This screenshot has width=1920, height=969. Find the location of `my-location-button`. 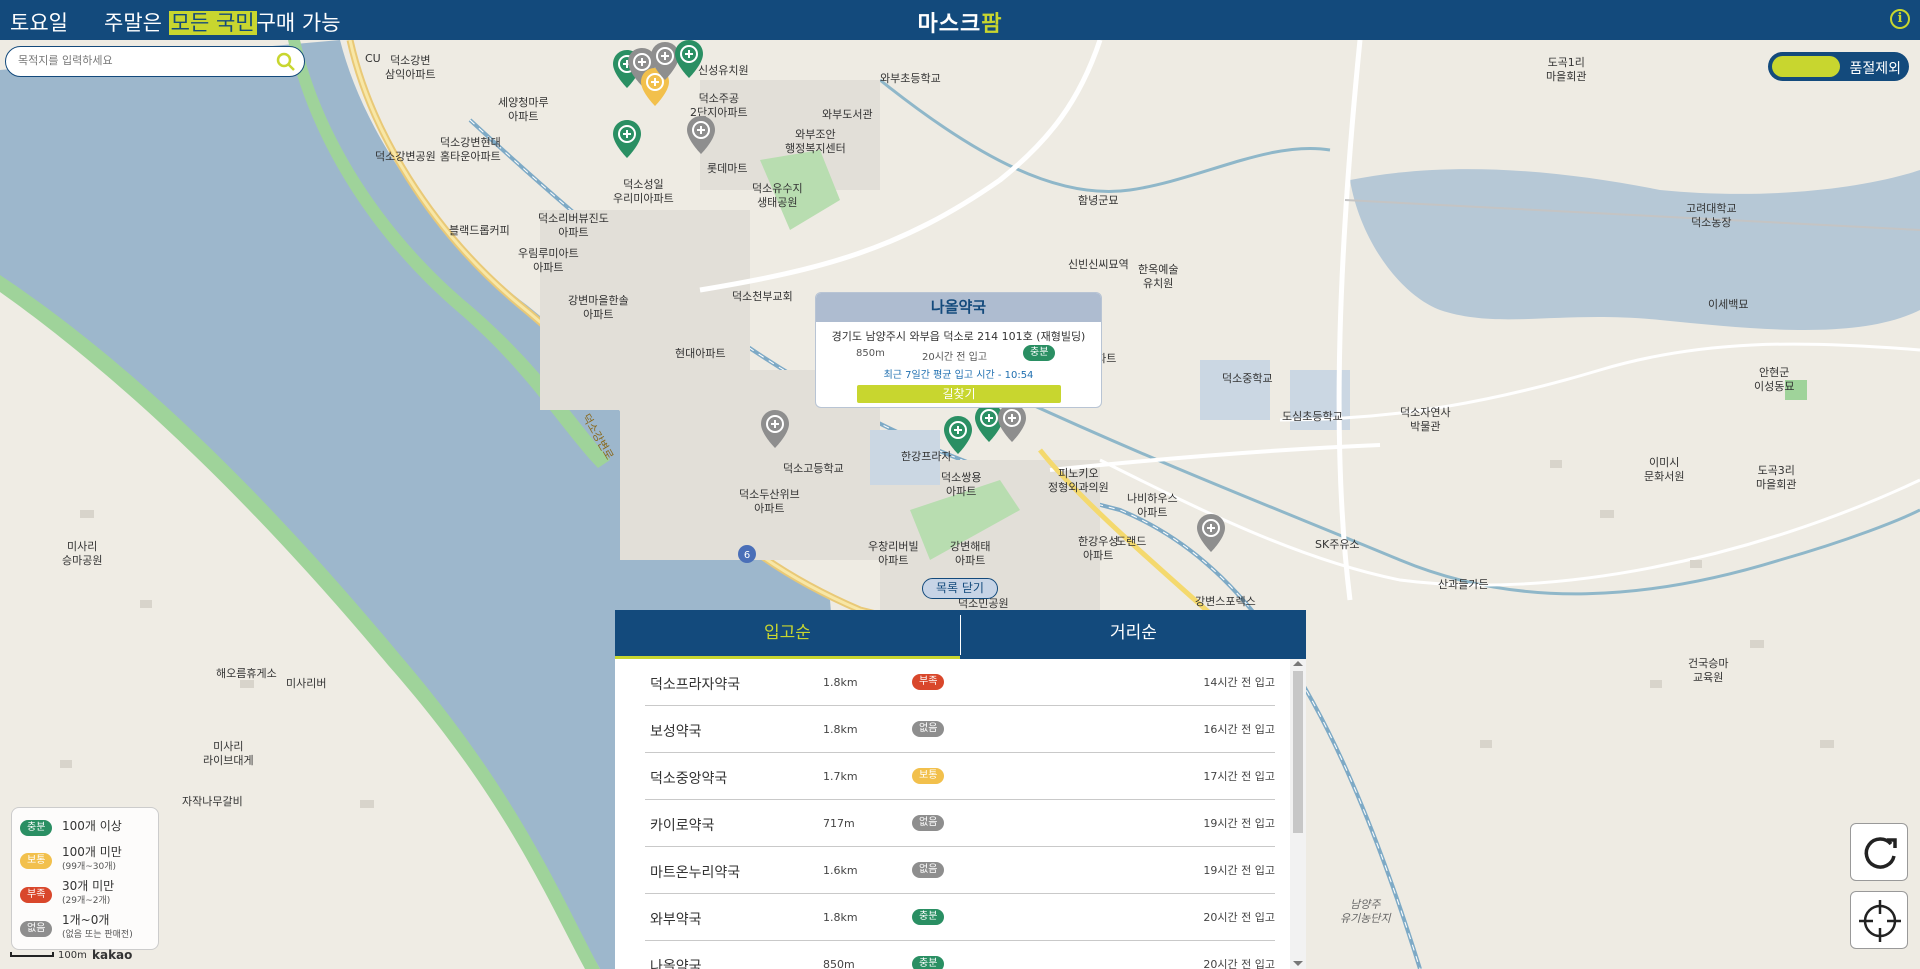

my-location-button is located at coordinates (1879, 920).